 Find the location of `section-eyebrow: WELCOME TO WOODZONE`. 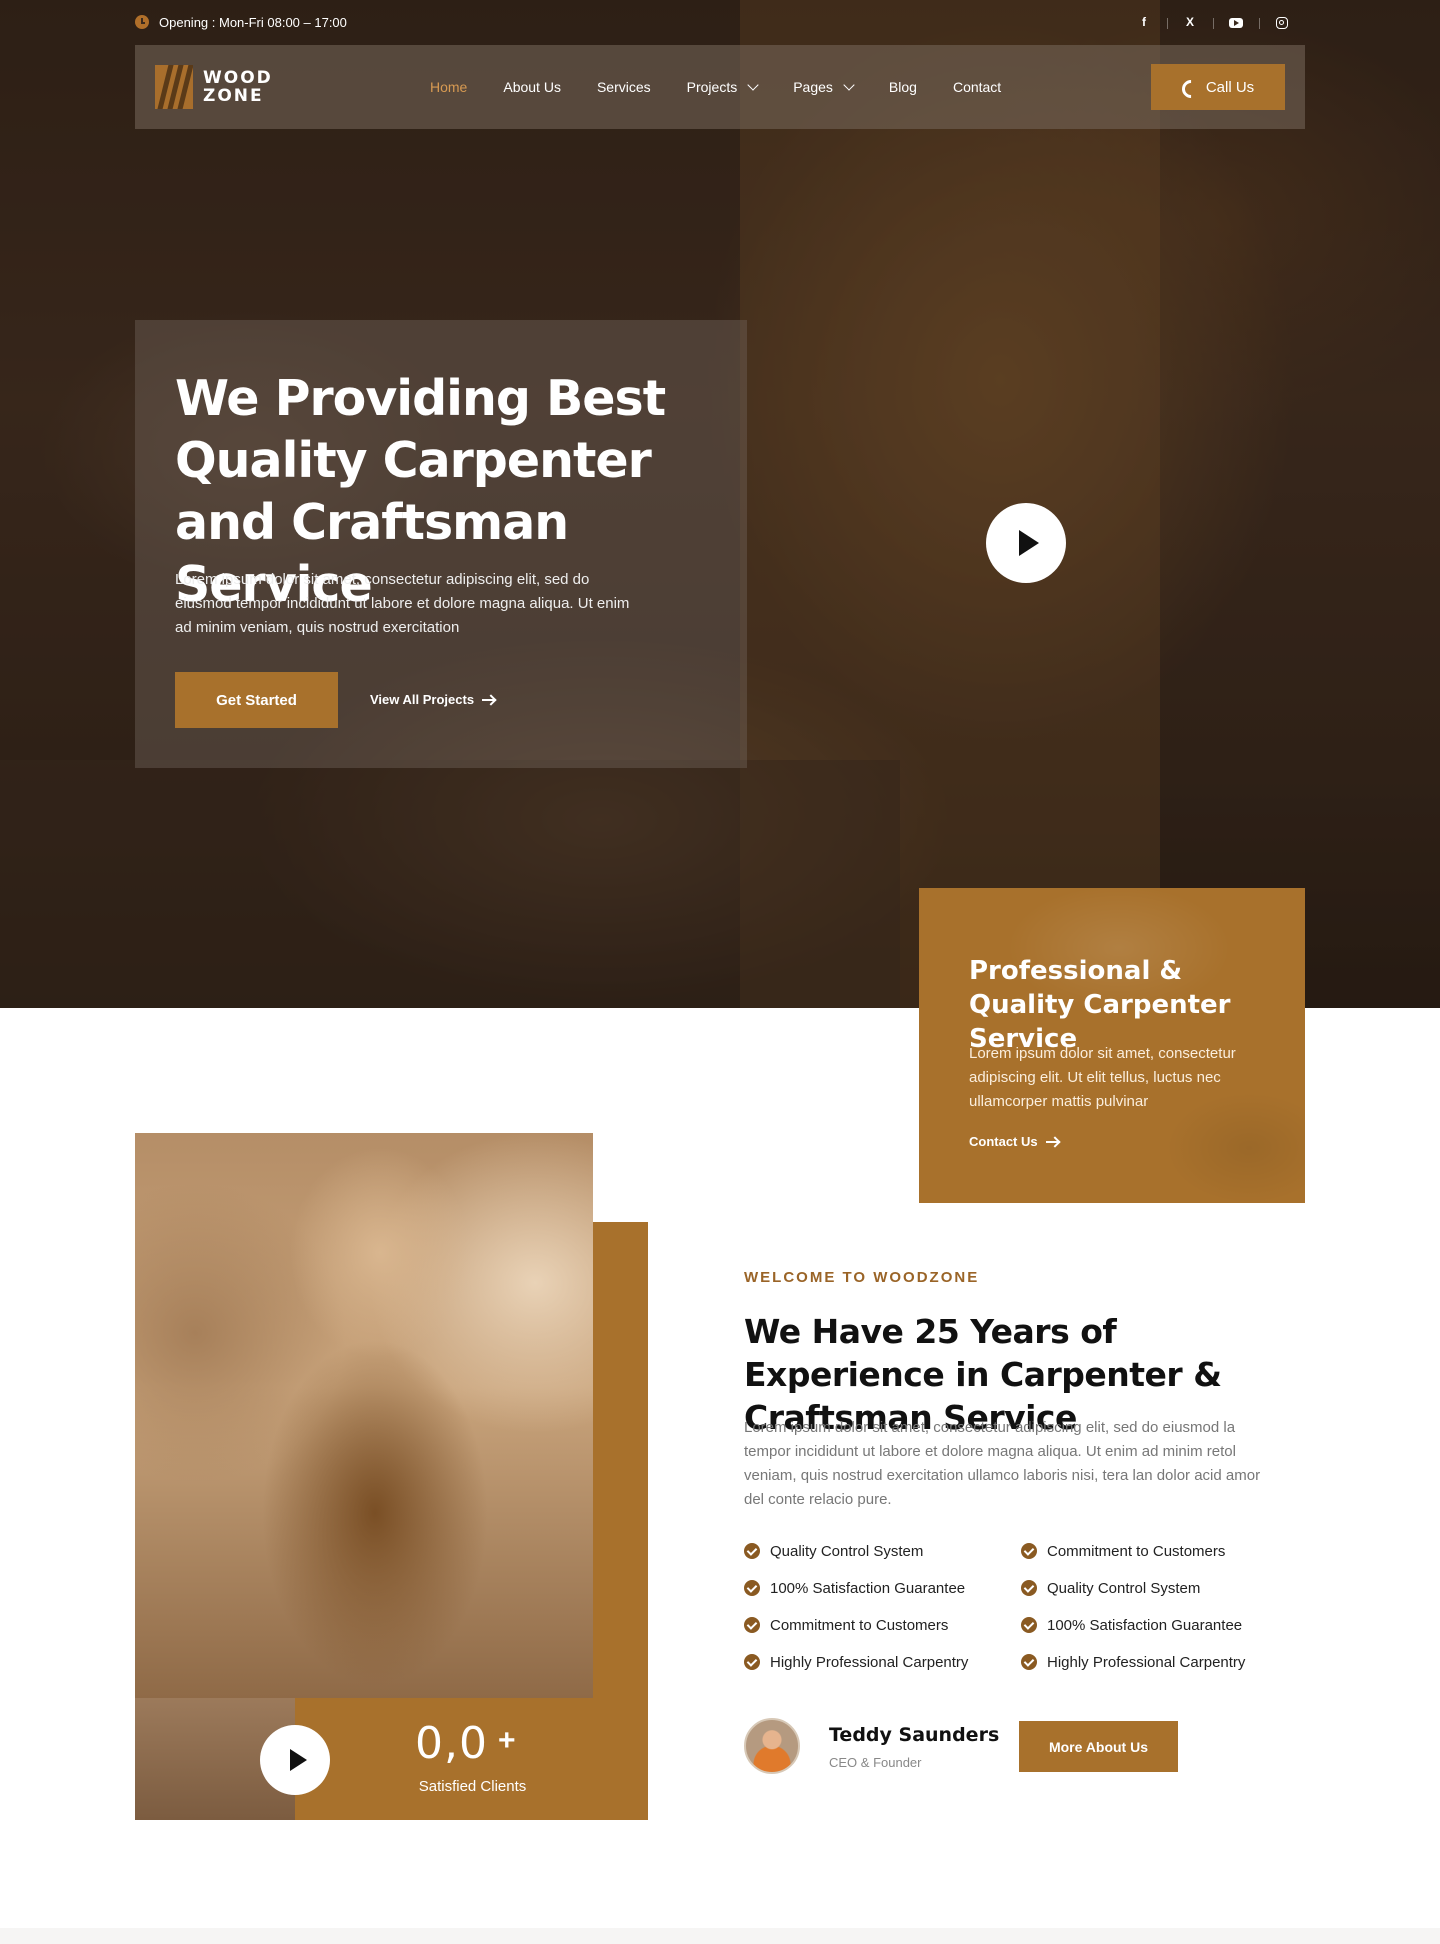

section-eyebrow: WELCOME TO WOODZONE is located at coordinates (862, 1277).